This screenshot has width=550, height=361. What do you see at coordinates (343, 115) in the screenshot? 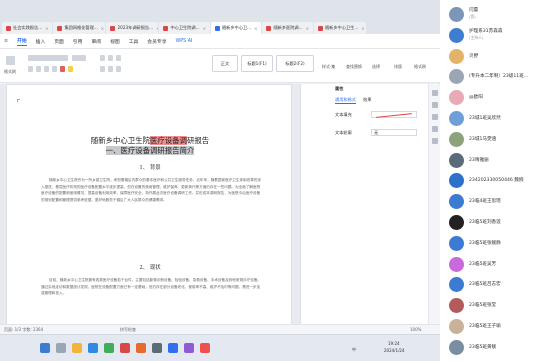
I see `text-fill-label: 文本填充` at bounding box center [343, 115].